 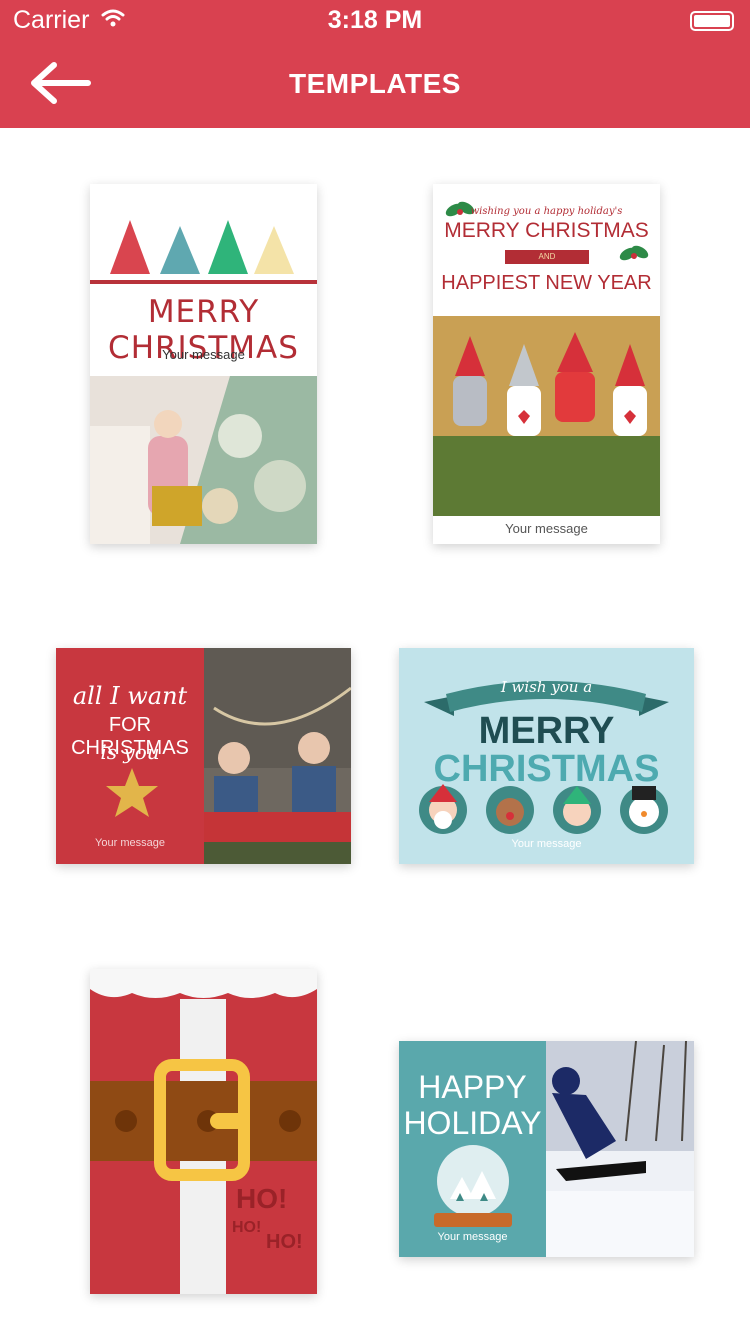 I want to click on card-line-2: HOLIDAY, so click(x=472, y=1123).